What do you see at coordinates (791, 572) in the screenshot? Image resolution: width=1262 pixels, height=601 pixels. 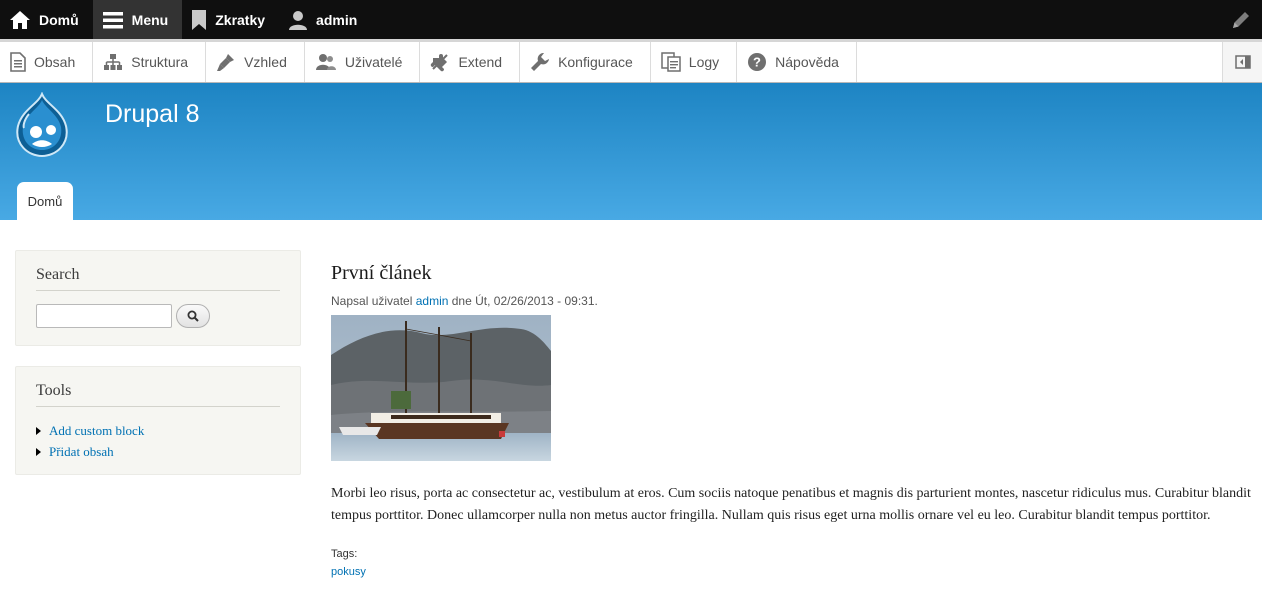 I see `tag-link: pokusy` at bounding box center [791, 572].